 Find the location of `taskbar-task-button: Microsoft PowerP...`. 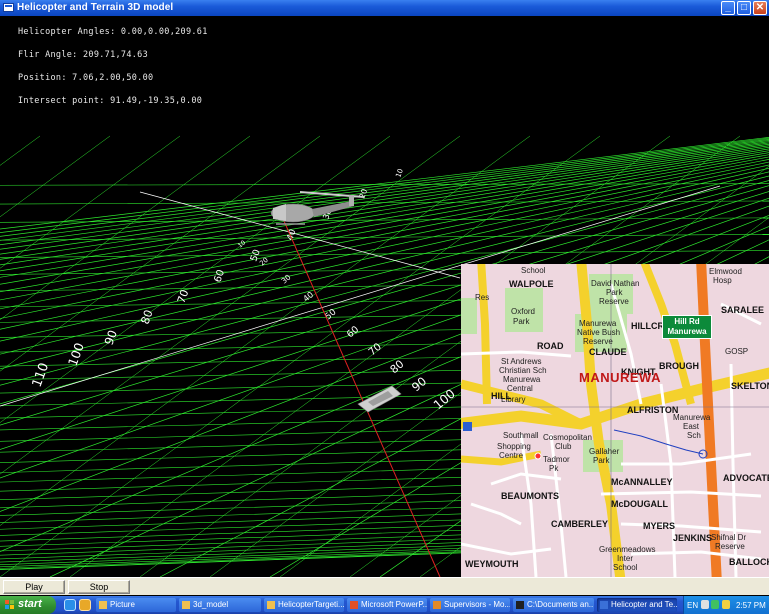

taskbar-task-button: Microsoft PowerP... is located at coordinates (387, 605).